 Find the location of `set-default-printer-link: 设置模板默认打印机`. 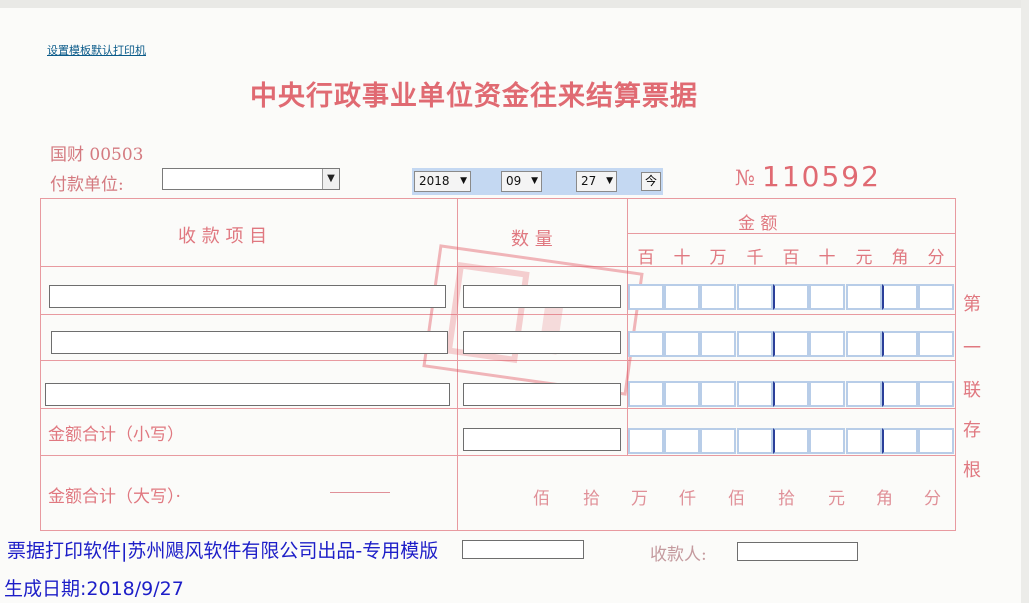

set-default-printer-link: 设置模板默认打印机 is located at coordinates (96, 50).